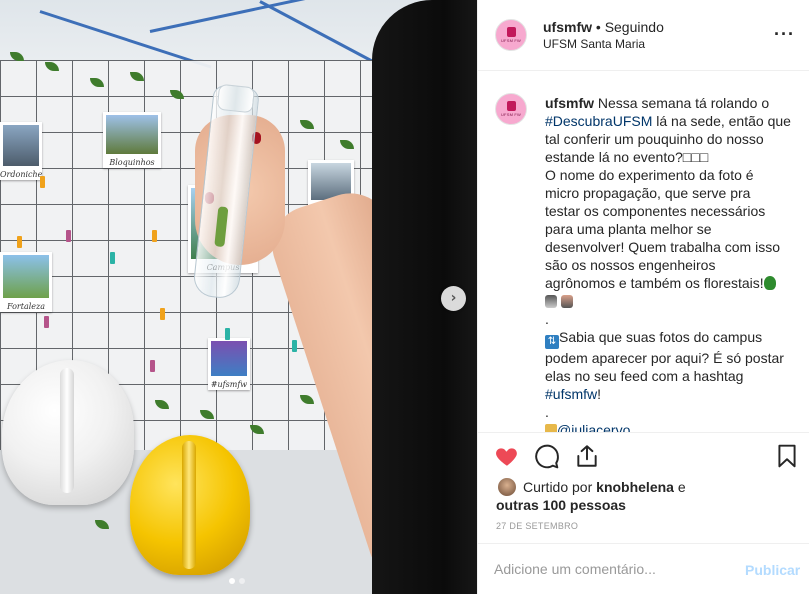 This screenshot has height=594, width=809. What do you see at coordinates (21, 174) in the screenshot?
I see `card-caption: Ordoniche` at bounding box center [21, 174].